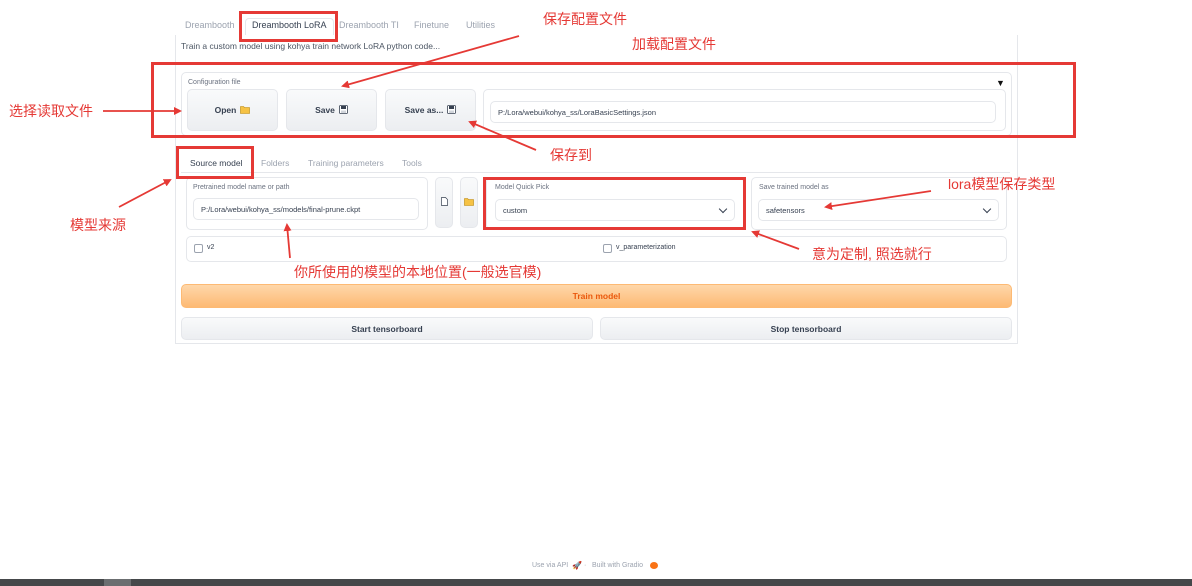 The image size is (1192, 586). What do you see at coordinates (98, 225) in the screenshot?
I see `annotation-model-source: 模型来源` at bounding box center [98, 225].